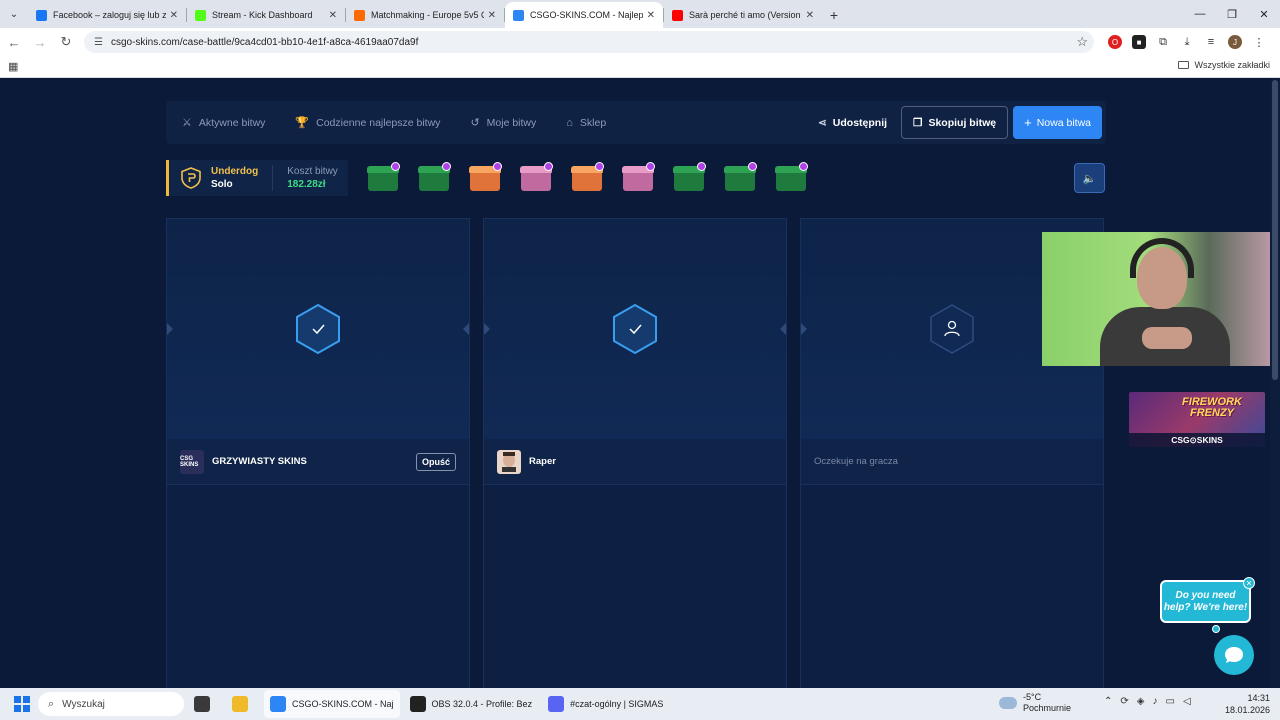 The image size is (1280, 720). Describe the element at coordinates (40, 42) in the screenshot. I see `forward-icon: →` at that location.